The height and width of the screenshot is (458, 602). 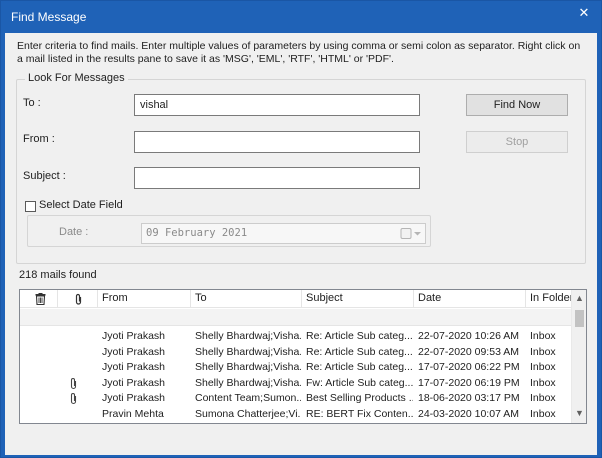 I want to click on group-label: Look For Messages, so click(x=76, y=78).